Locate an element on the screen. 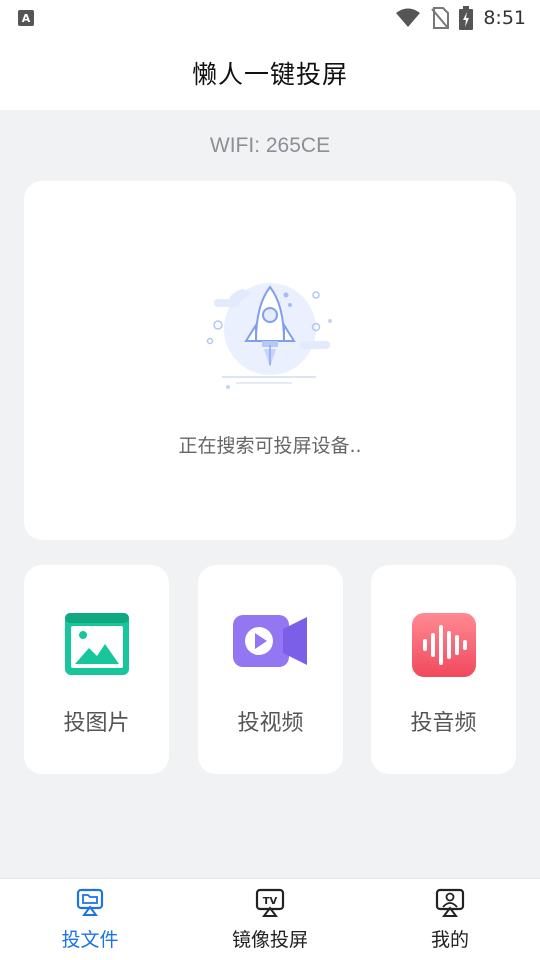  profile-icon is located at coordinates (450, 902).